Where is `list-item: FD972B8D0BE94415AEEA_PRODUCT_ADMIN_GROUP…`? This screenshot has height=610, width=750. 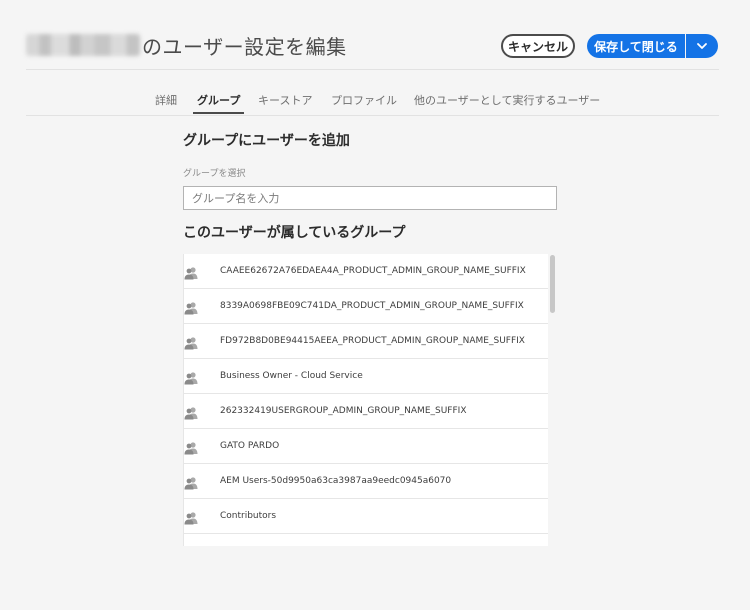 list-item: FD972B8D0BE94415AEEA_PRODUCT_ADMIN_GROUP… is located at coordinates (366, 341).